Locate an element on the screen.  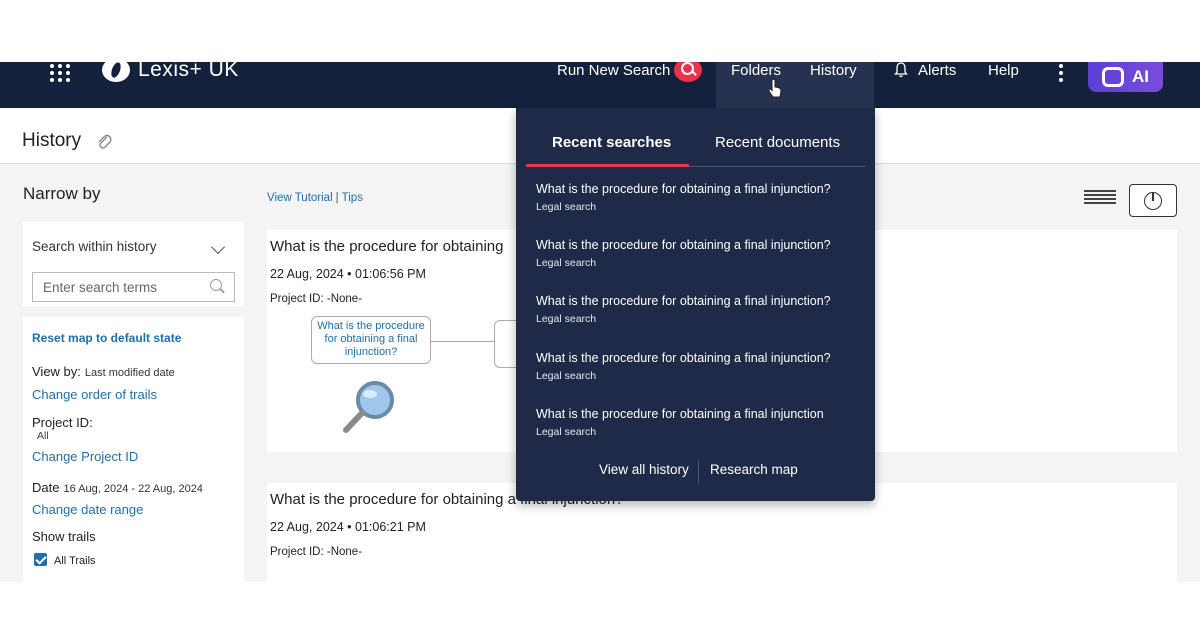
change-date-link: Change date range is located at coordinates (87, 509).